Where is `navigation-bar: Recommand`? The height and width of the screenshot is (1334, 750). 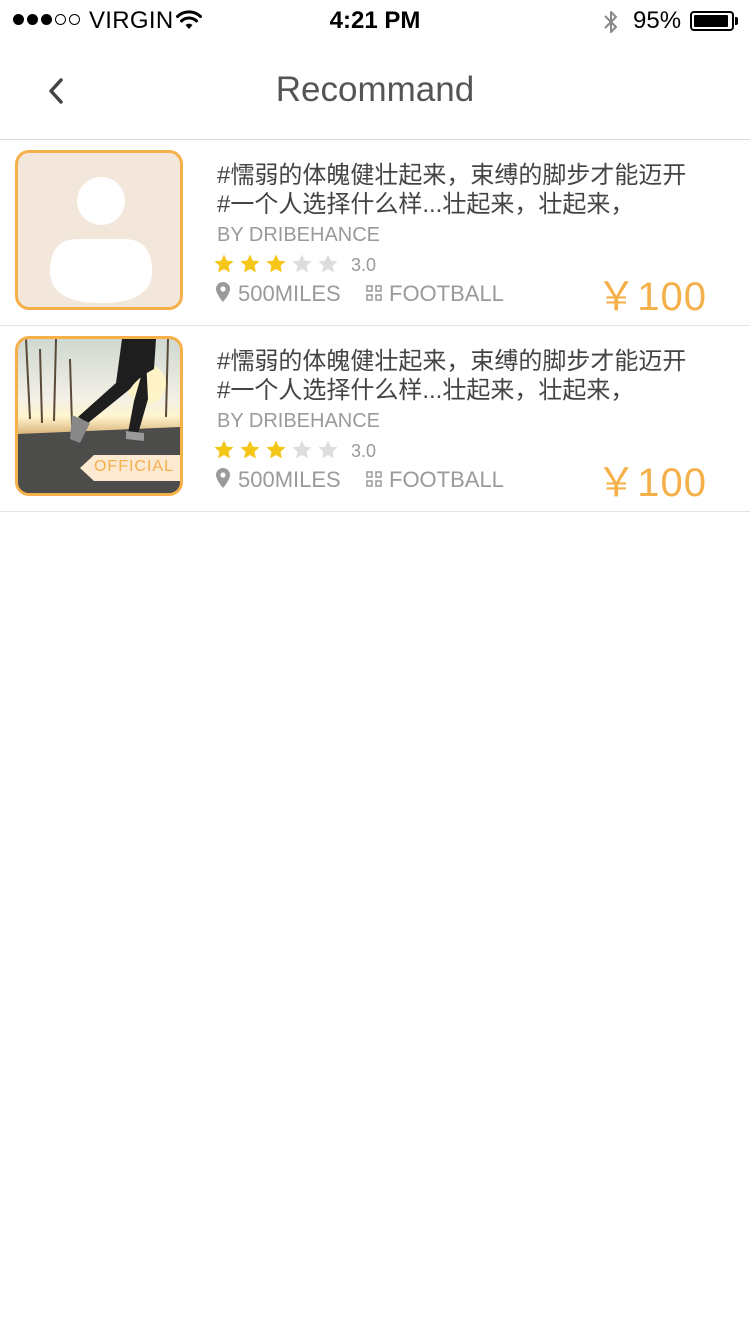 navigation-bar: Recommand is located at coordinates (375, 91).